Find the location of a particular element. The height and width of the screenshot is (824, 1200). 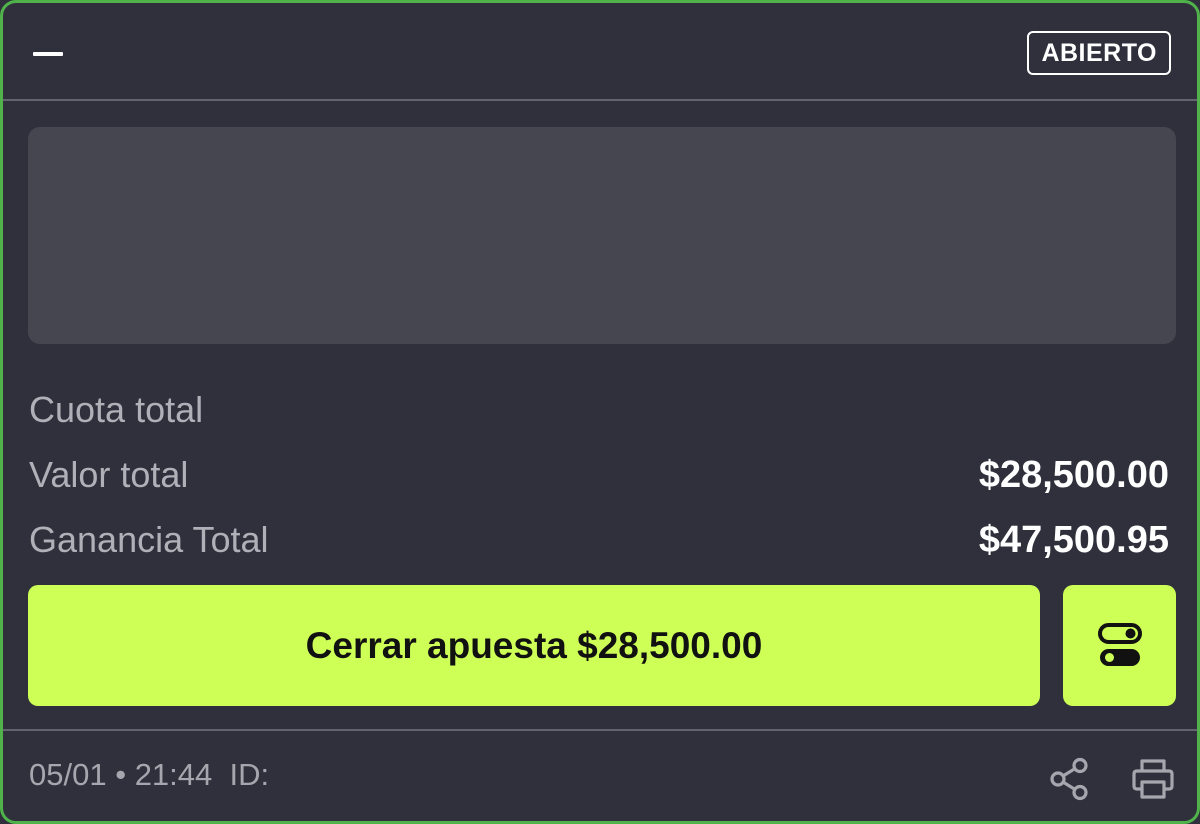

toggle-switches-icon is located at coordinates (1120, 644).